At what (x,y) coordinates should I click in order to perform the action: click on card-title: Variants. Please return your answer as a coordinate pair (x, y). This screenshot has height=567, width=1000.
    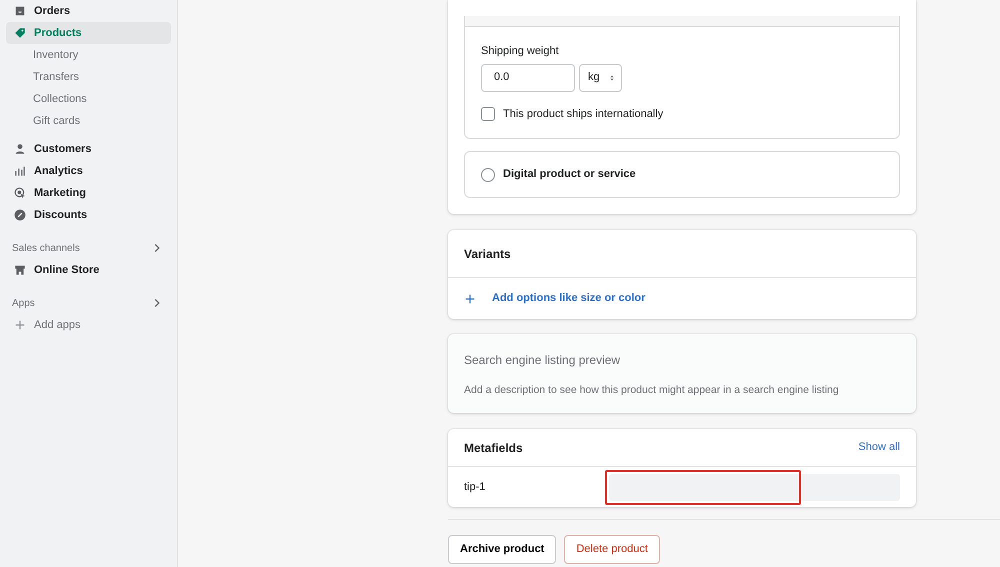
    Looking at the image, I should click on (487, 254).